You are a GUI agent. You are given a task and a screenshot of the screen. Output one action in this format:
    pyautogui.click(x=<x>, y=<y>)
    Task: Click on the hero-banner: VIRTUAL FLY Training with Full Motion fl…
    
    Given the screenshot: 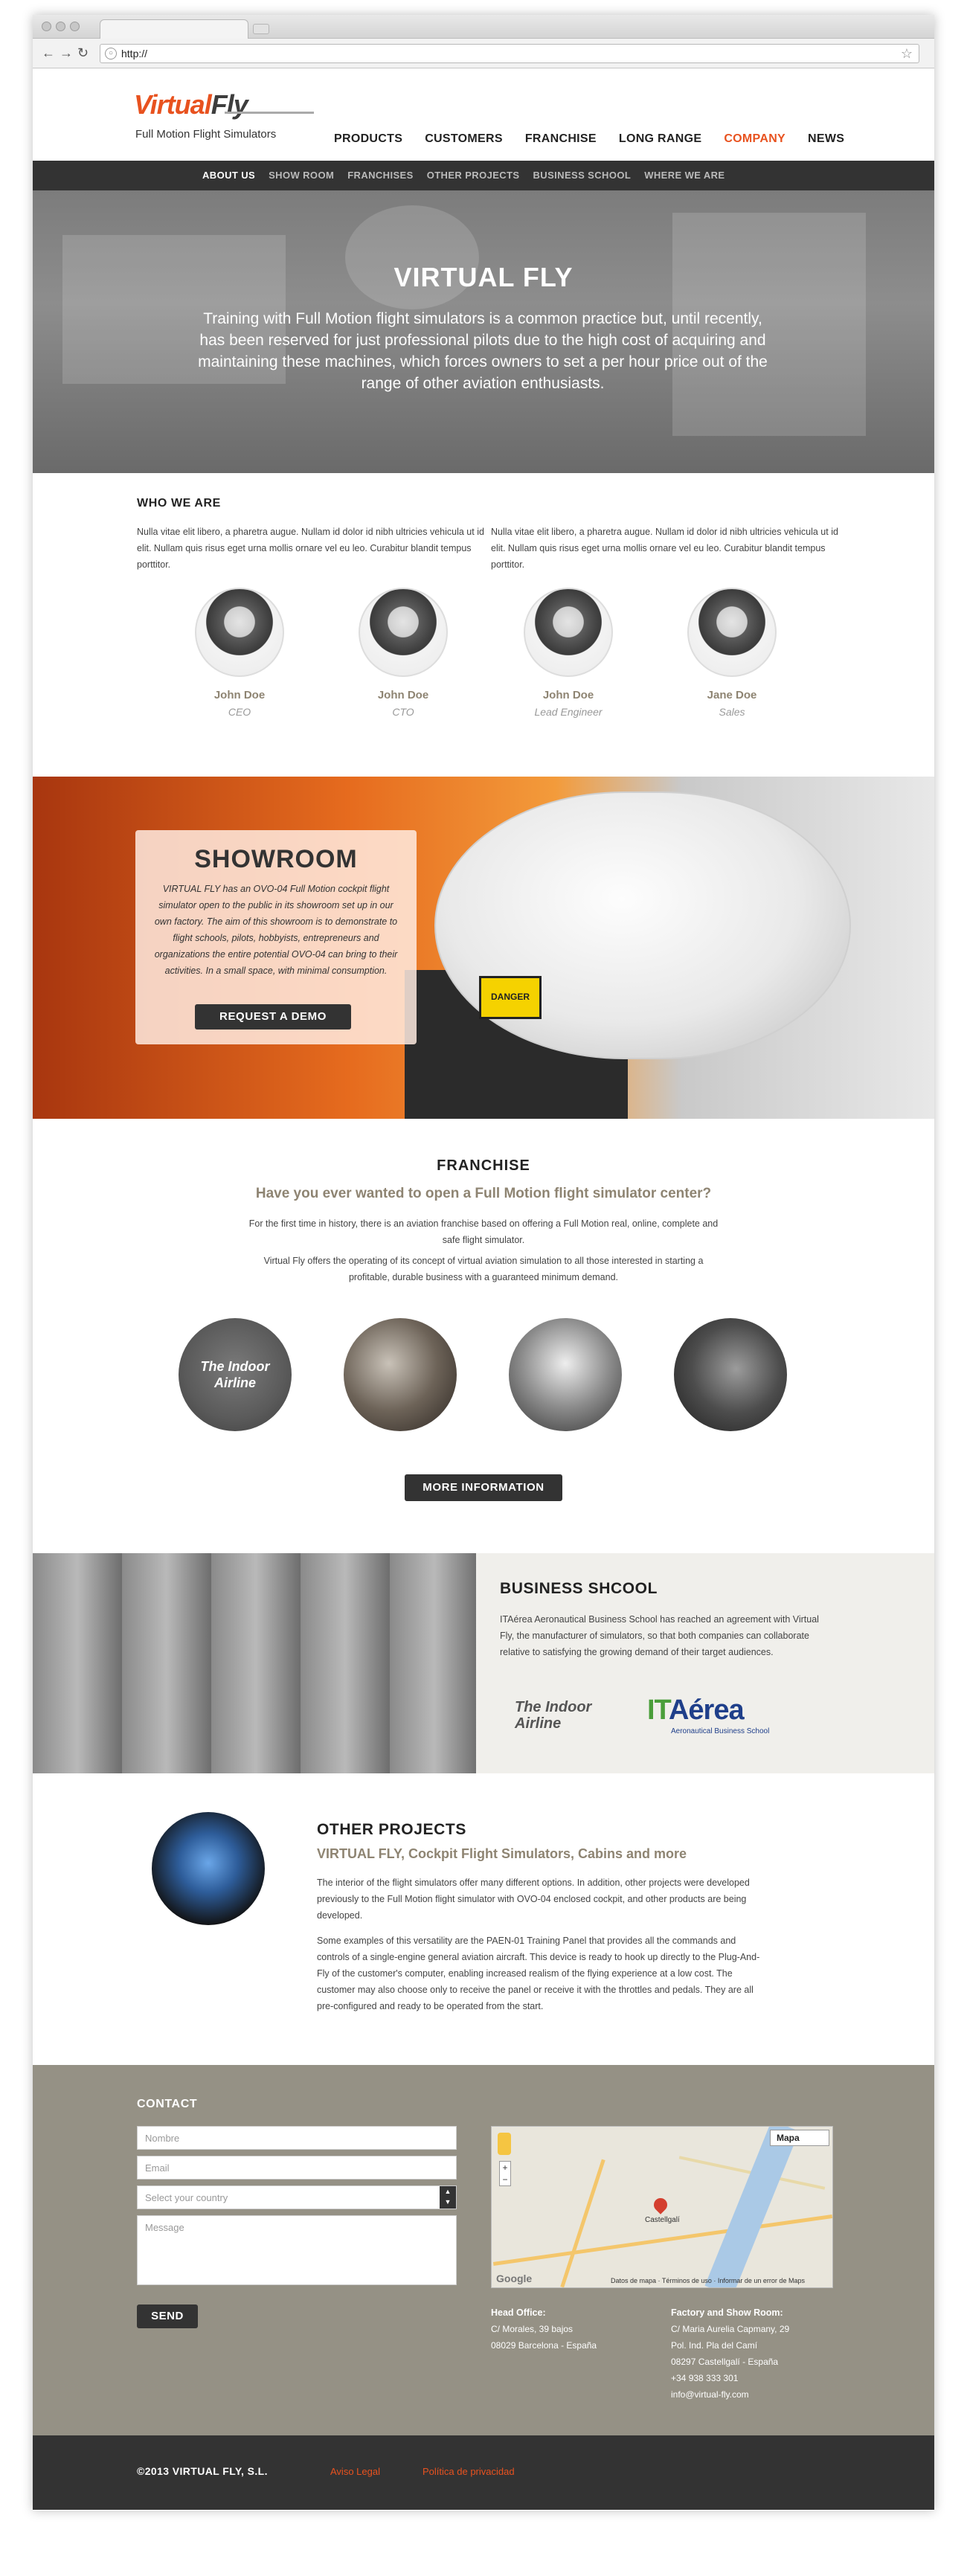 What is the action you would take?
    pyautogui.click(x=483, y=331)
    